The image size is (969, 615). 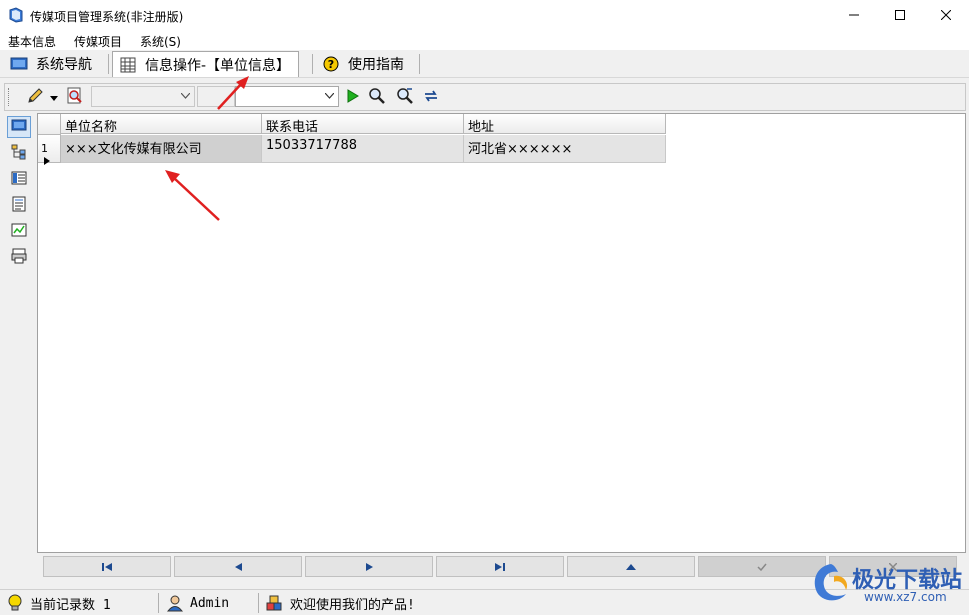 I want to click on last-record-icon, so click(x=500, y=566).